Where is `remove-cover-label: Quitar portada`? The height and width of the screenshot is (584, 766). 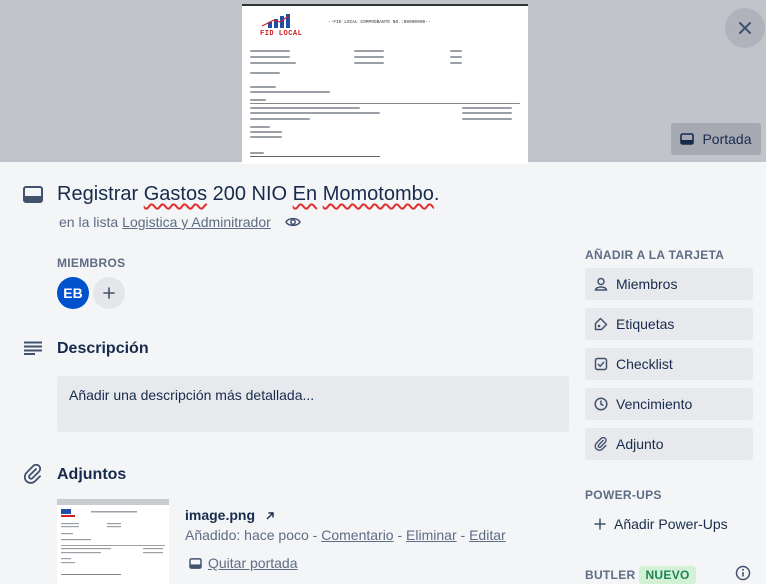
remove-cover-label: Quitar portada is located at coordinates (253, 563).